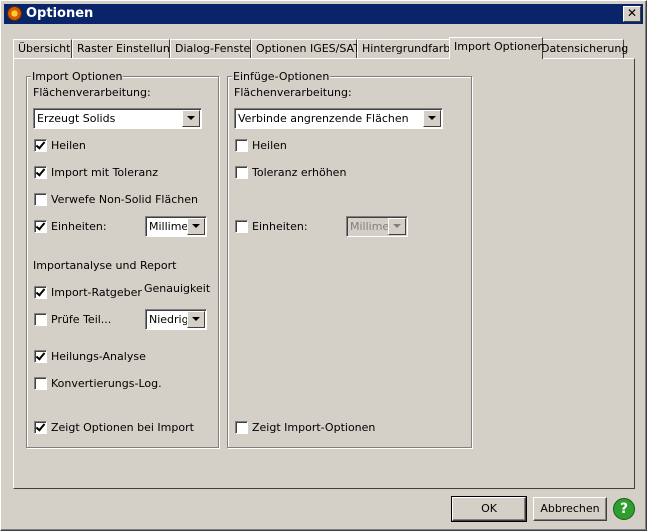  Describe the element at coordinates (169, 226) in the screenshot. I see `units-value: Millimeter` at that location.